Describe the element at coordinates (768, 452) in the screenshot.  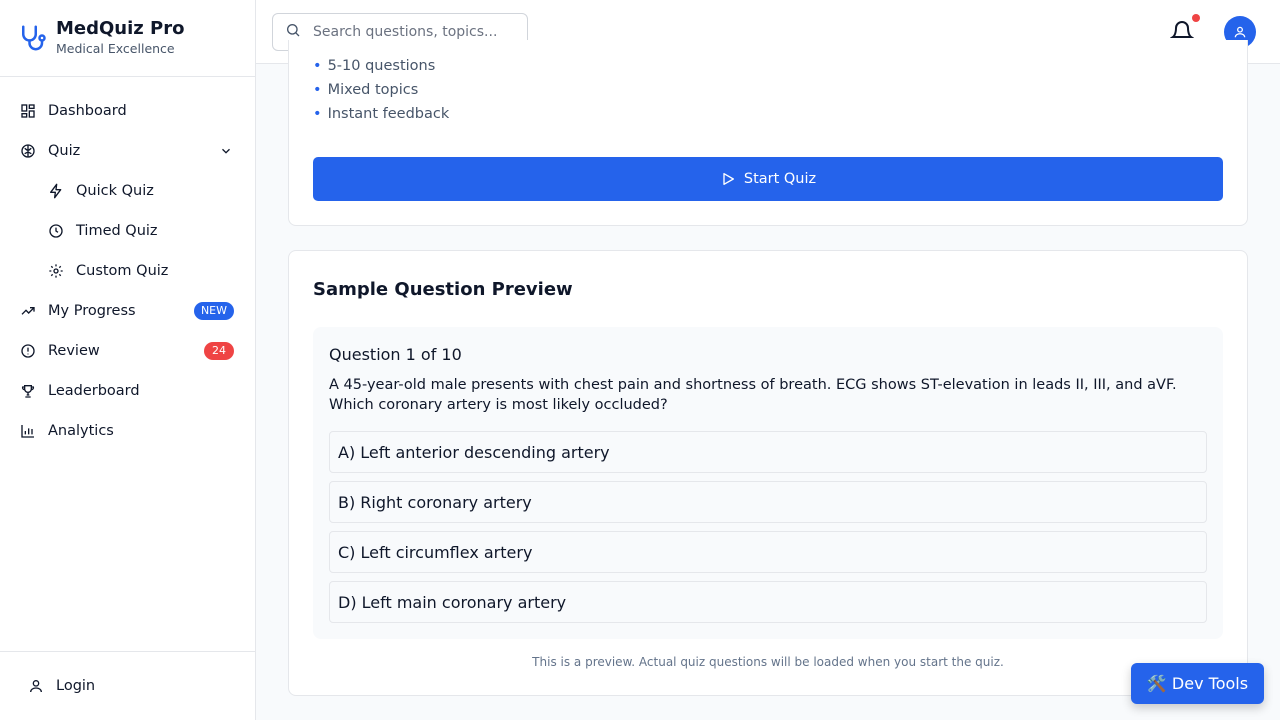
I see `answer-option-a: A) Left anterior descending artery` at that location.